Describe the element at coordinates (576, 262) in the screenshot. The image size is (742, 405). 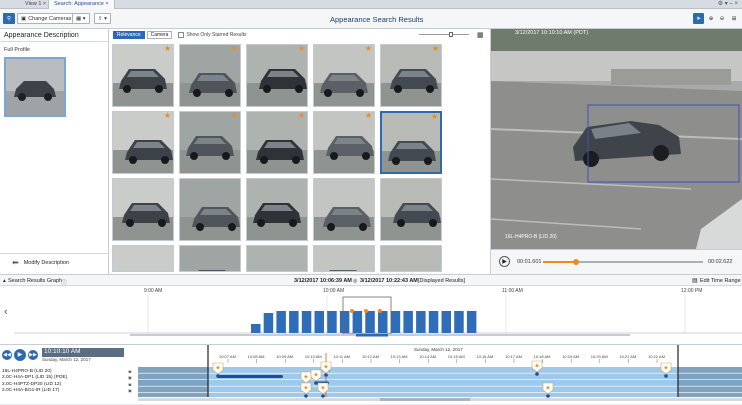
I see `scrubber-handle` at that location.